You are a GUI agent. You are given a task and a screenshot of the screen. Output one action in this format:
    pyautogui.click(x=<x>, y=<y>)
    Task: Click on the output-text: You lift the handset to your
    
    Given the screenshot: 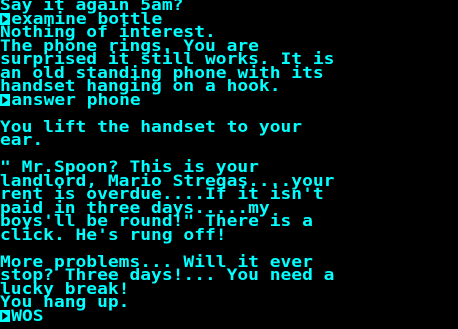 What is the action you would take?
    pyautogui.click(x=151, y=126)
    